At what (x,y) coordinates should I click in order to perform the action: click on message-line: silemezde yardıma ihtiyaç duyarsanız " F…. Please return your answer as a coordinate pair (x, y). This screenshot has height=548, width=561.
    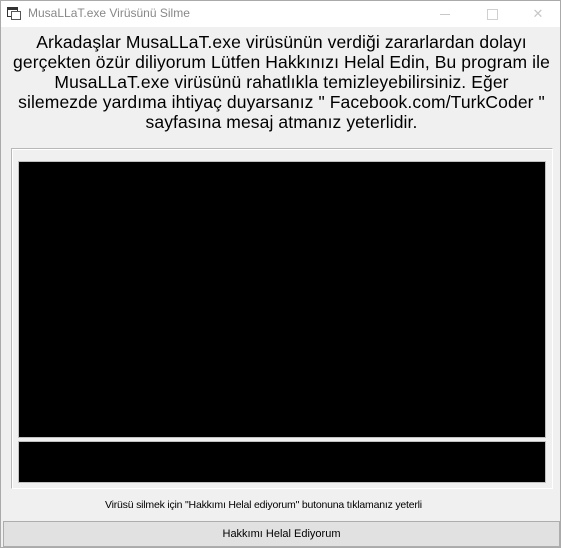
    Looking at the image, I should click on (281, 102).